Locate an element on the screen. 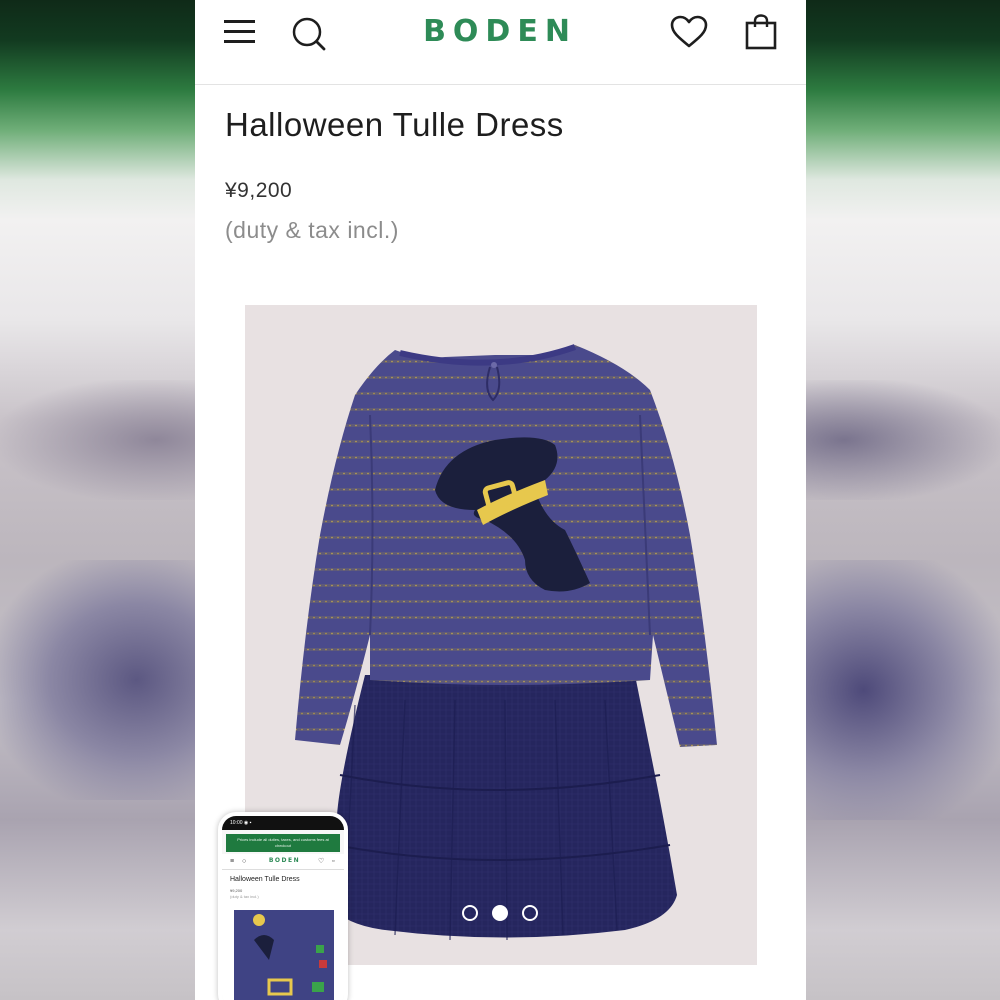  search-icon is located at coordinates (309, 34).